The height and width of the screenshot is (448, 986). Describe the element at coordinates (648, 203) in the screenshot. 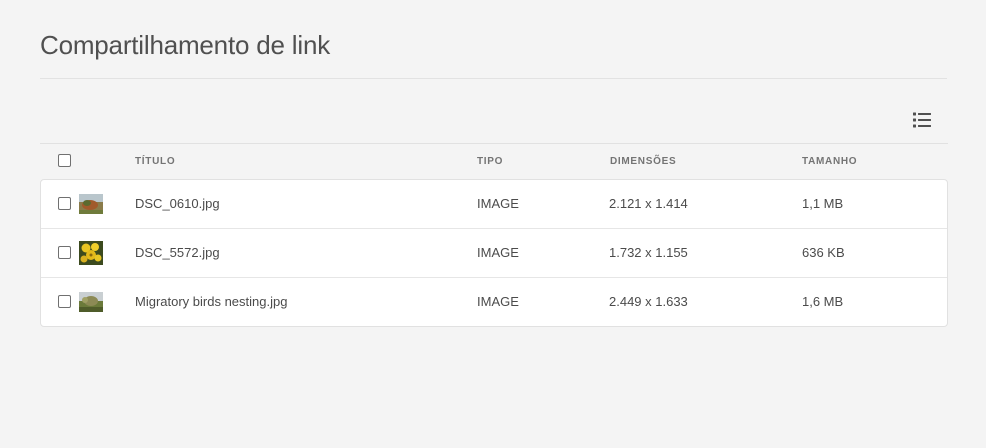

I see `file-dimensions: 2.121 x 1.414` at that location.